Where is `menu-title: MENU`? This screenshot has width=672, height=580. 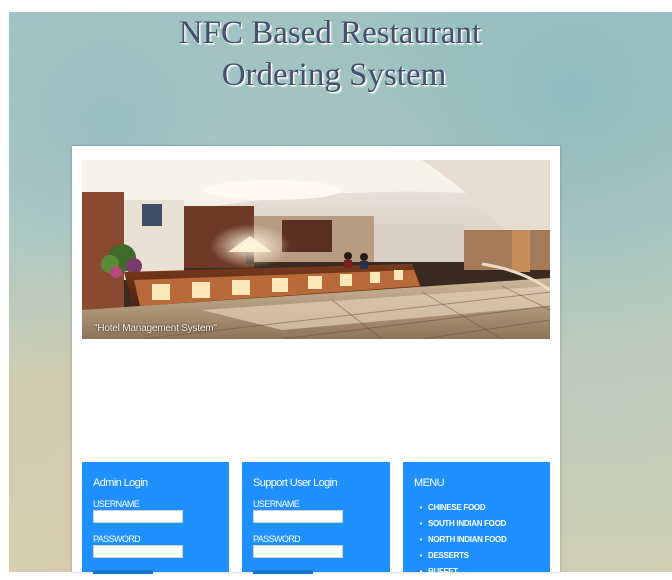
menu-title: MENU is located at coordinates (429, 483).